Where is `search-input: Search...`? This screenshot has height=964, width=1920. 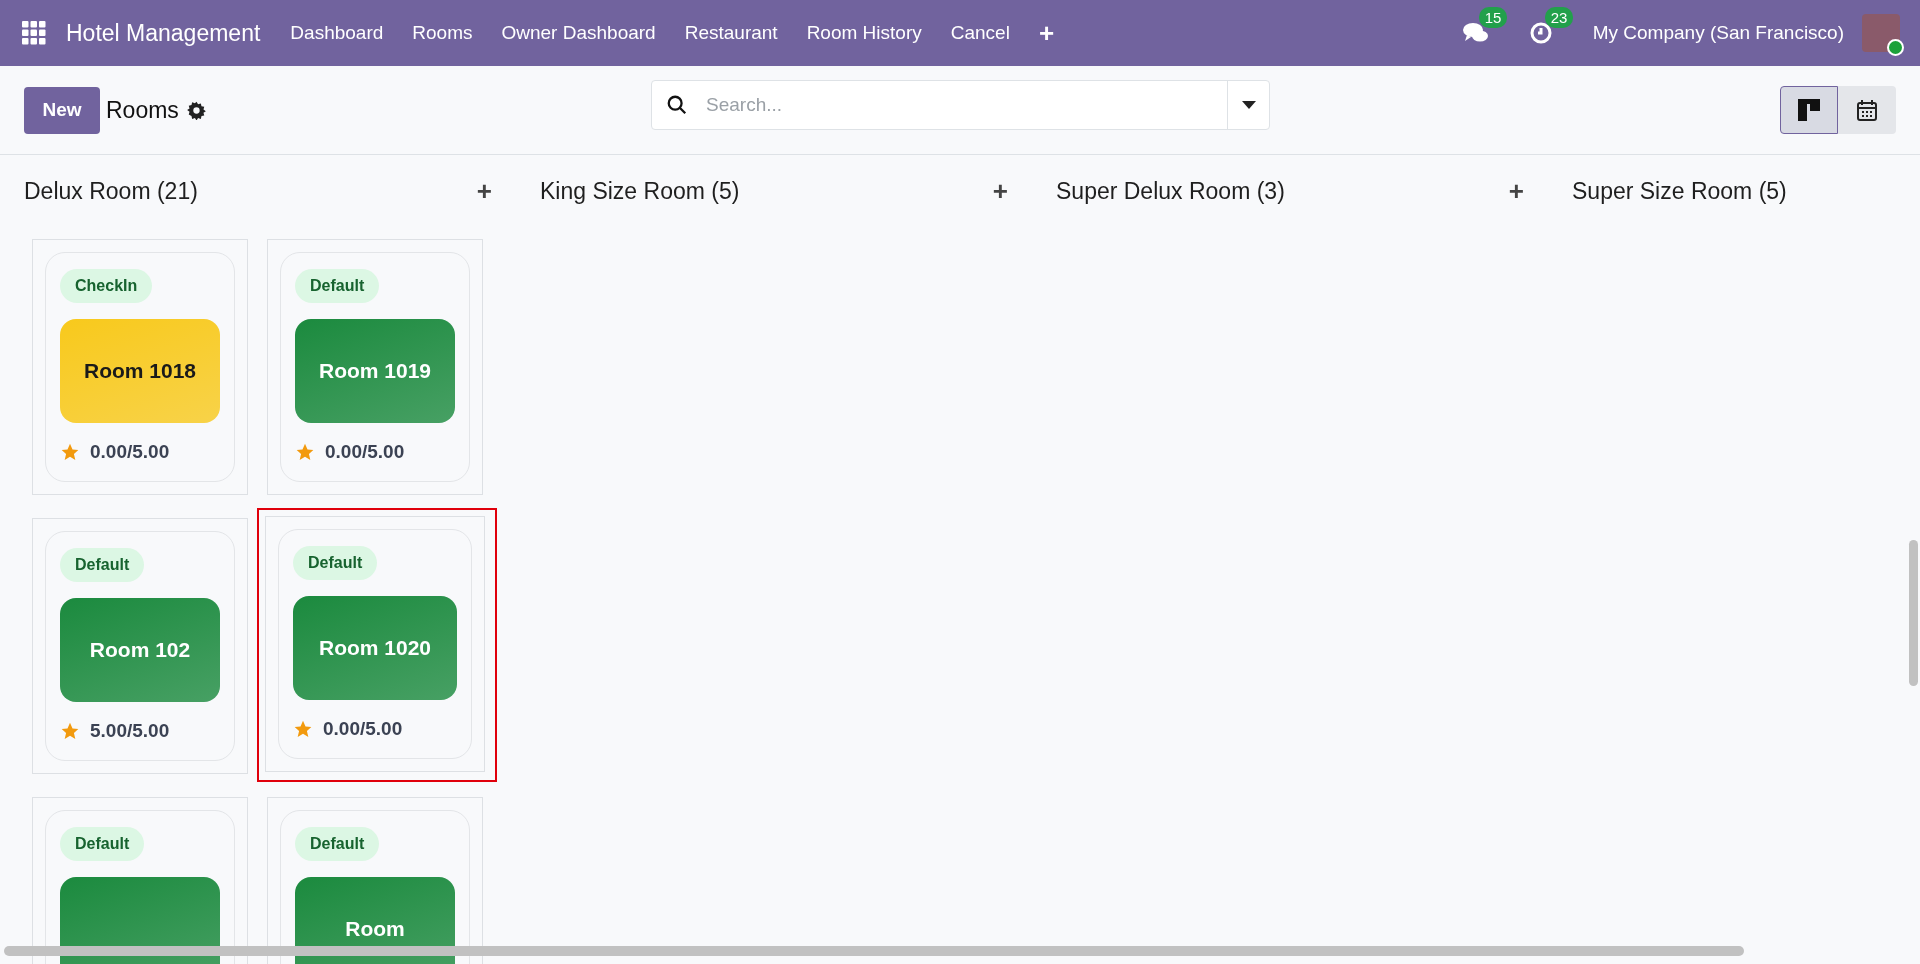 search-input: Search... is located at coordinates (965, 105).